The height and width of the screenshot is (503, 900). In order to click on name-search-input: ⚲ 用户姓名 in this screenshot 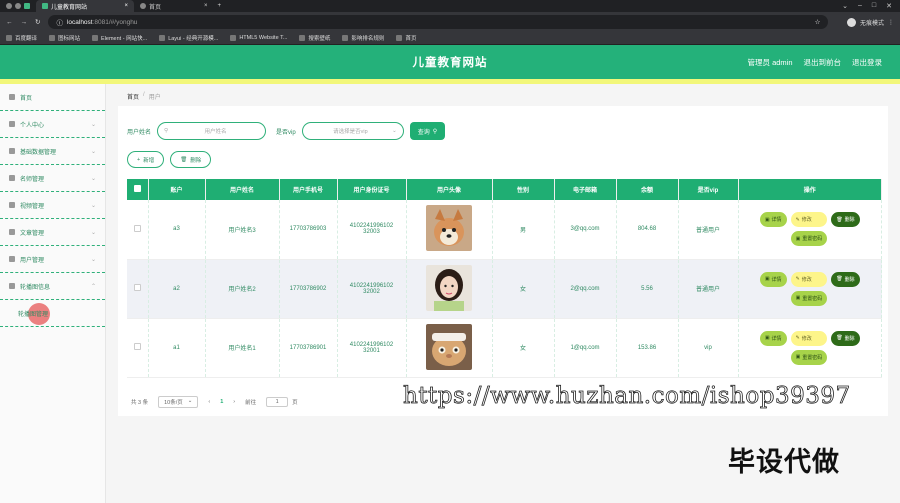, I will do `click(212, 131)`.